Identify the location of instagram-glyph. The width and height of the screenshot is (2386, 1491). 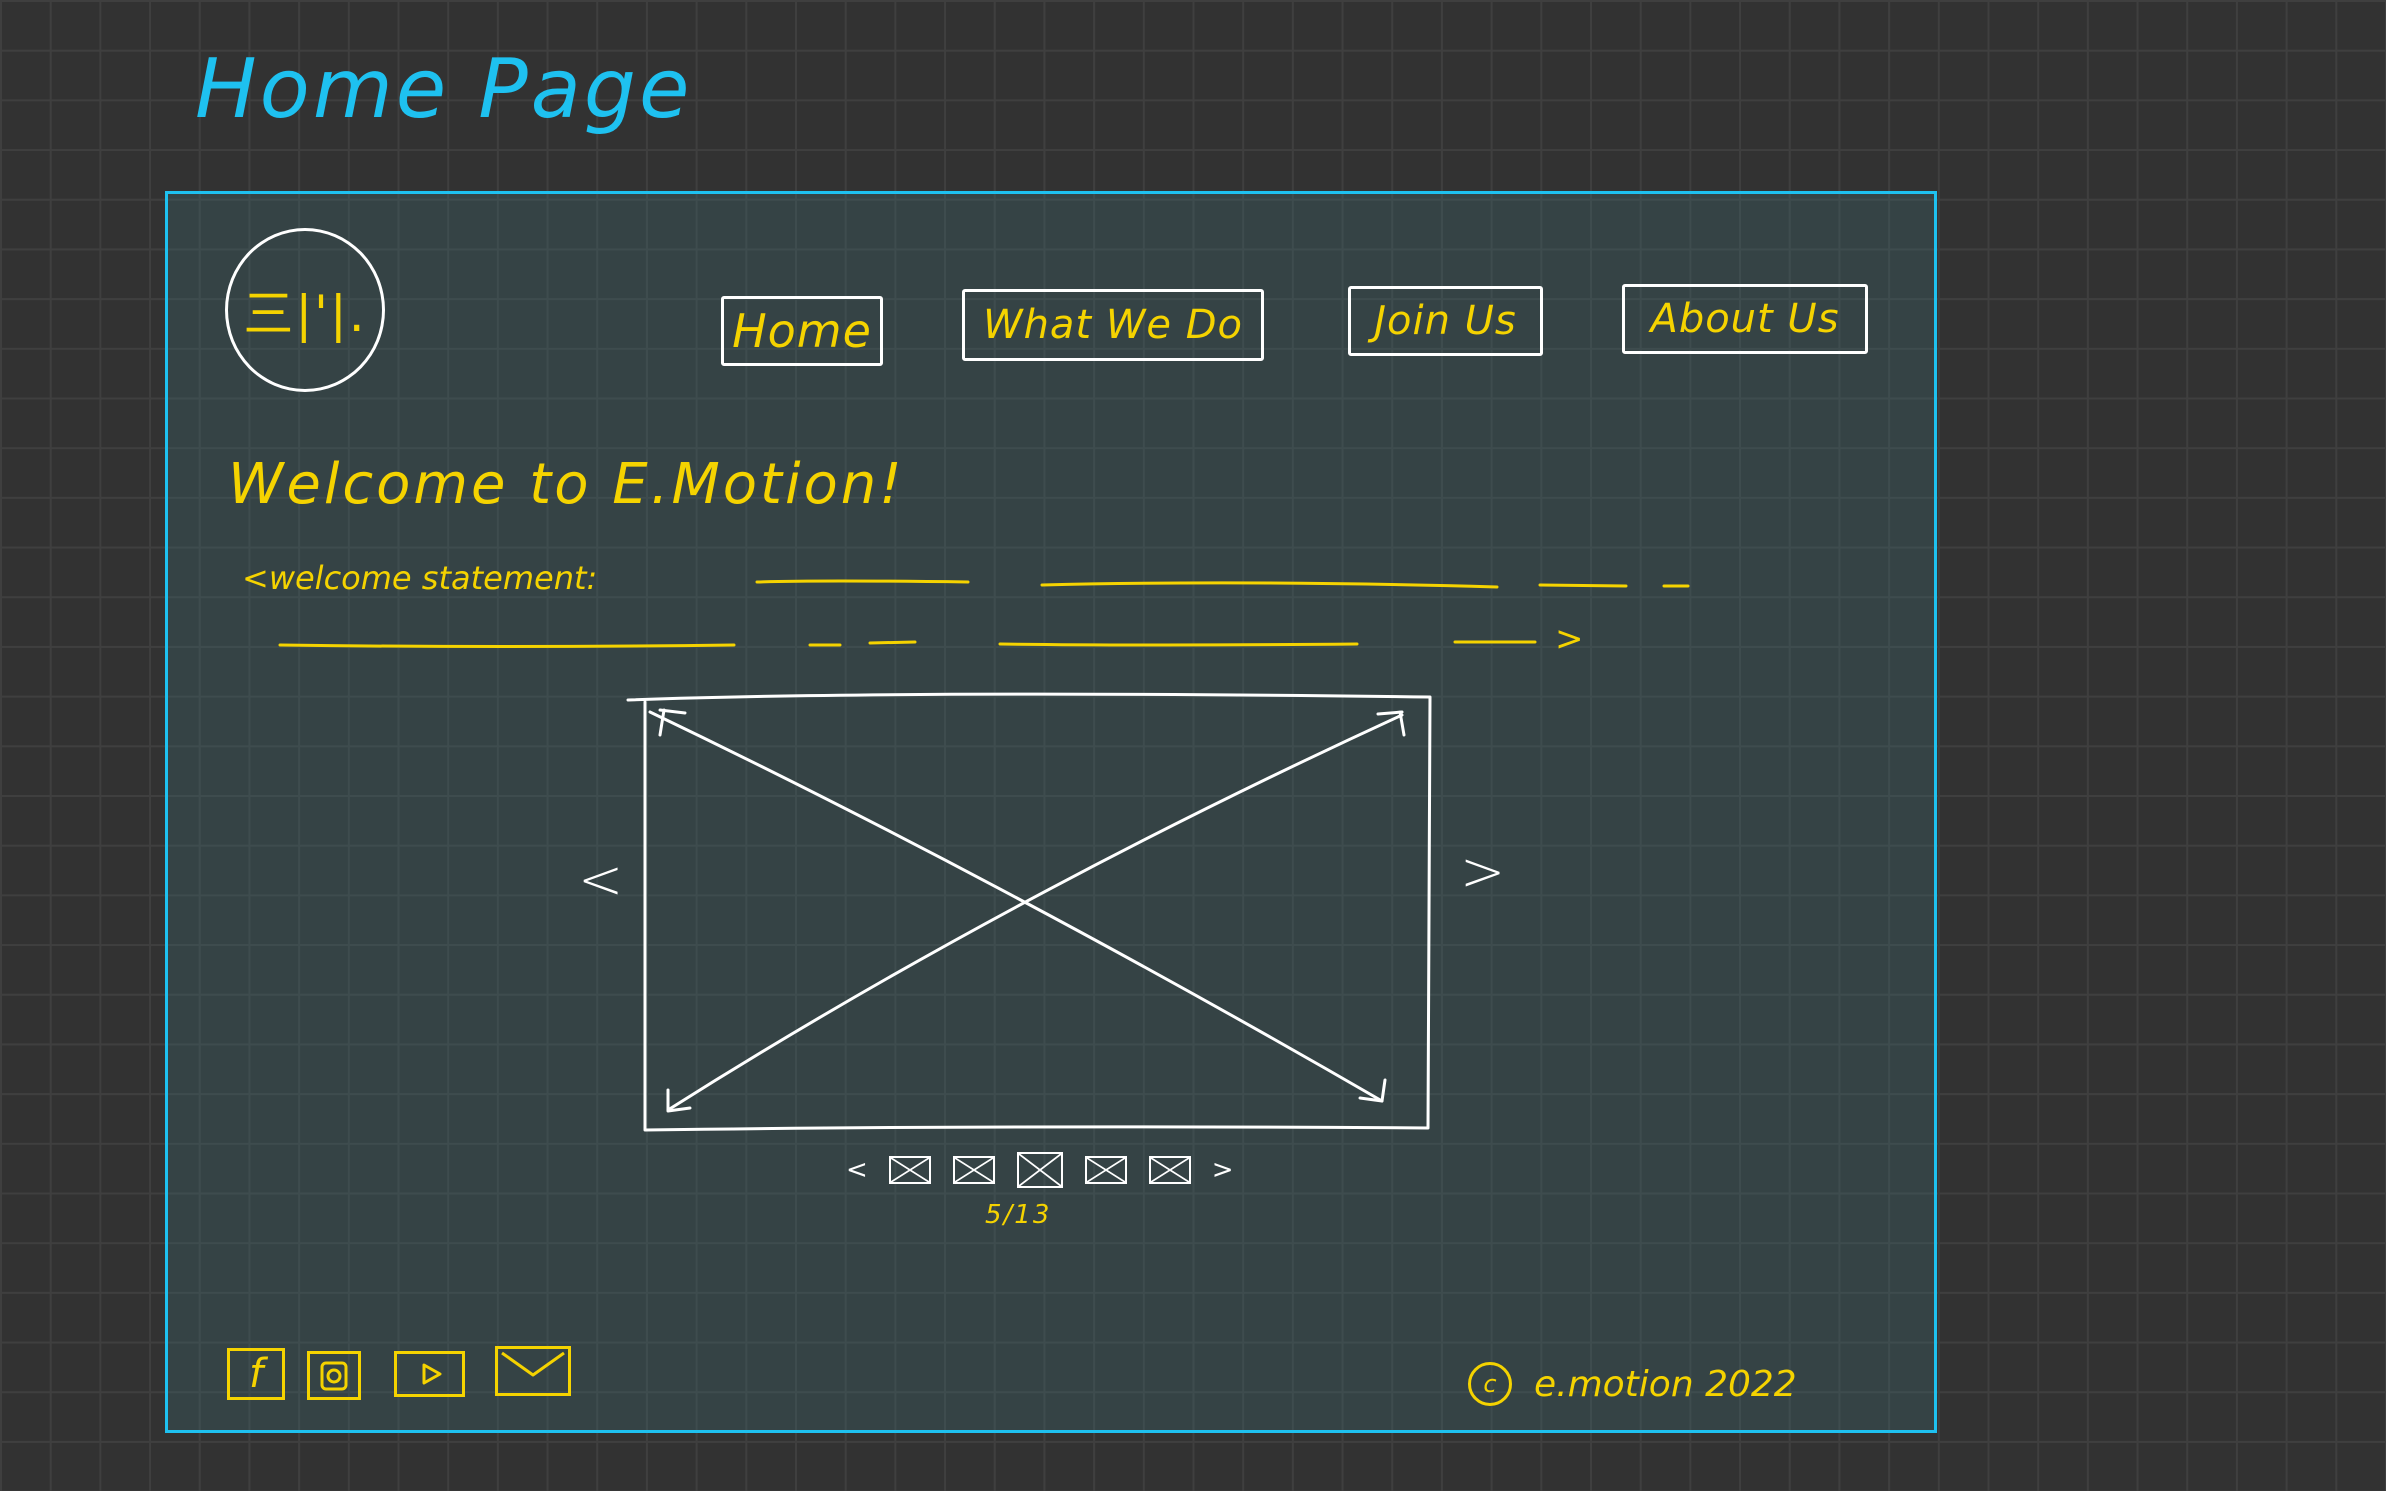
(334, 1375).